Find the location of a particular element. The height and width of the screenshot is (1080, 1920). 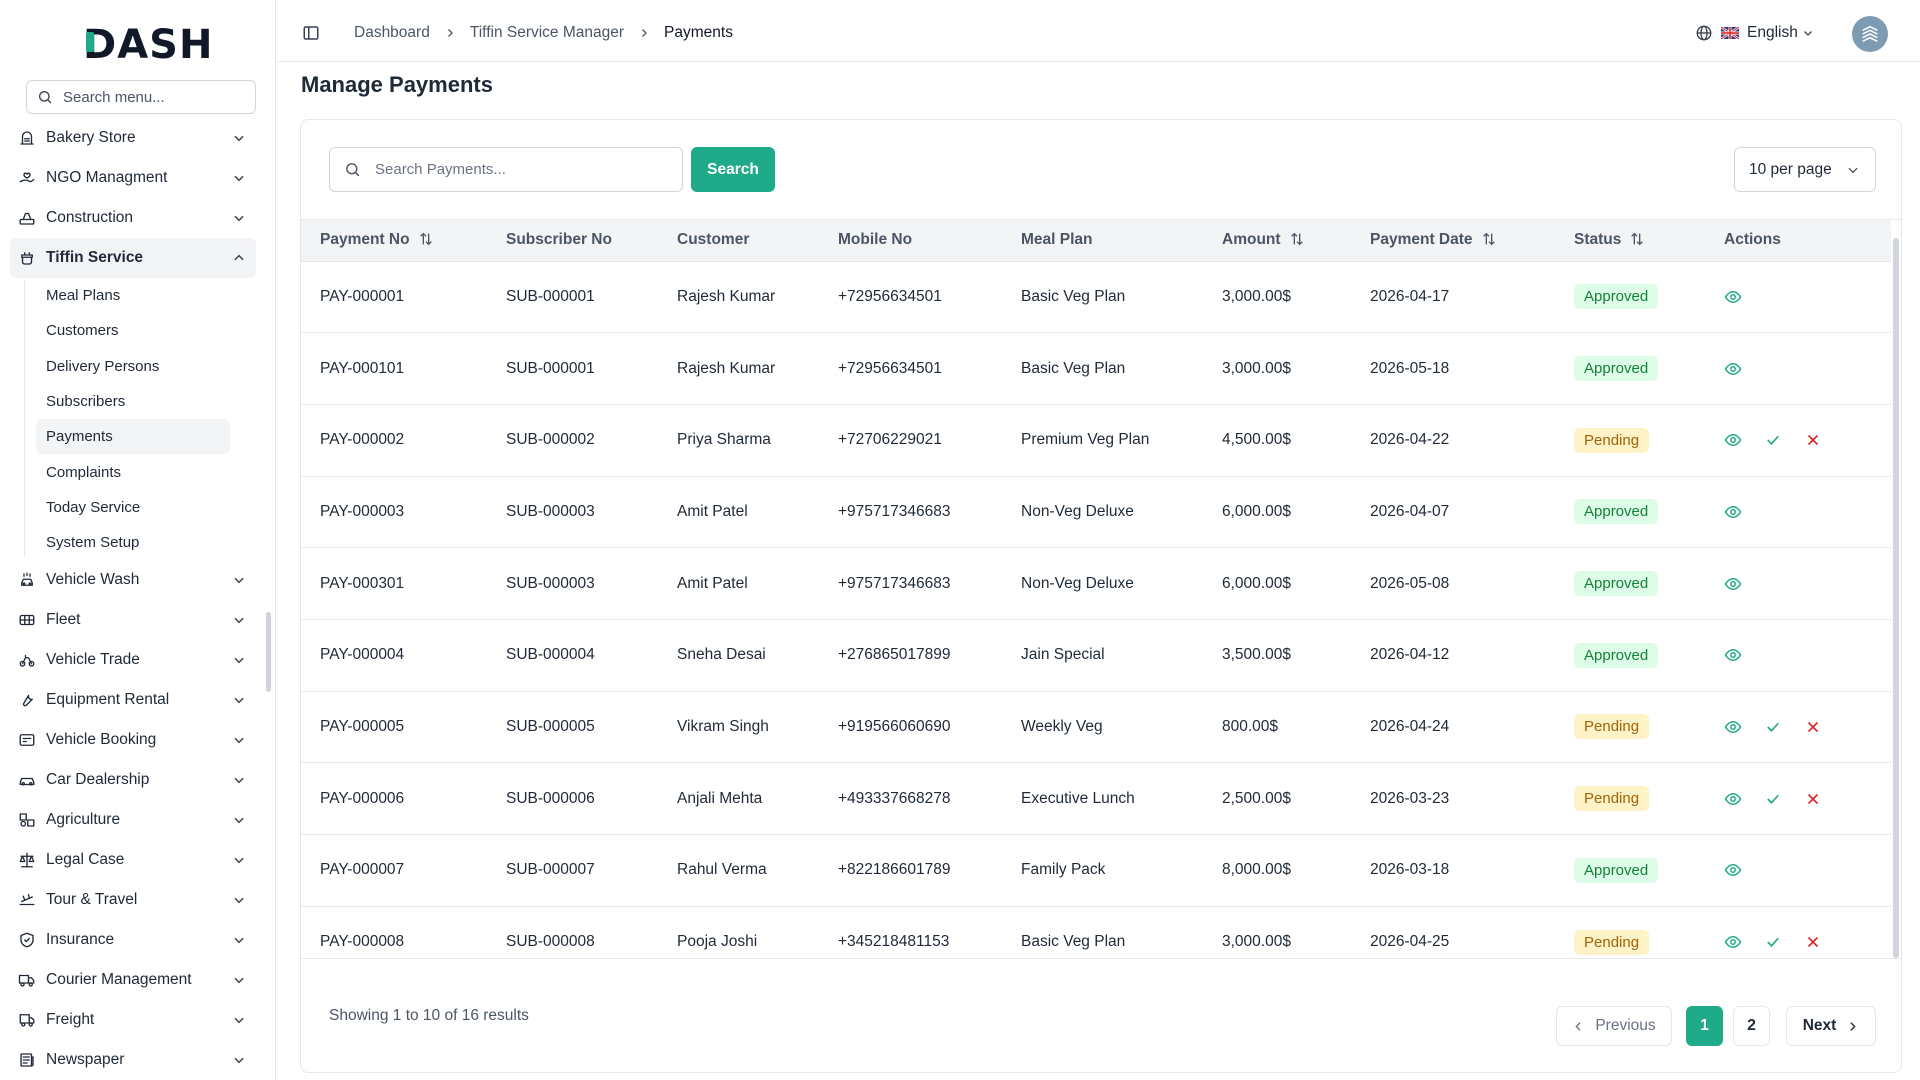

per-page-select: 10 per page is located at coordinates (1805, 169).